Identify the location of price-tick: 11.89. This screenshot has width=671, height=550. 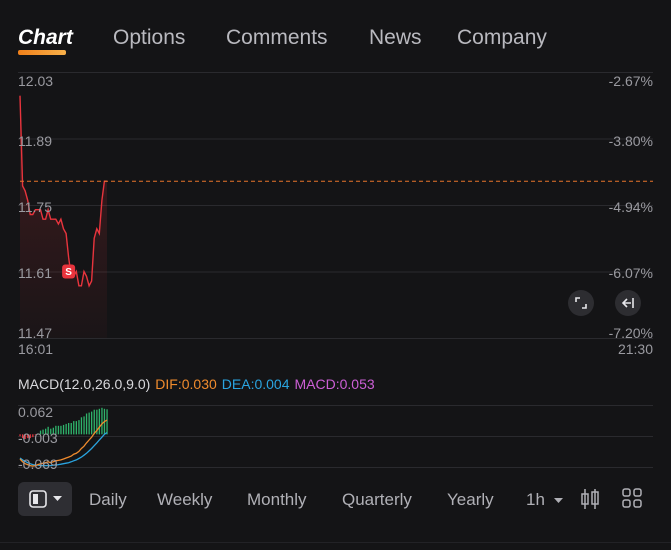
(35, 141).